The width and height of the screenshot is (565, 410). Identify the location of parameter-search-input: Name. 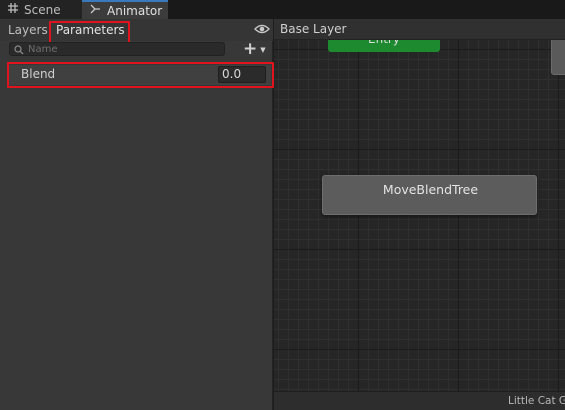
(117, 49).